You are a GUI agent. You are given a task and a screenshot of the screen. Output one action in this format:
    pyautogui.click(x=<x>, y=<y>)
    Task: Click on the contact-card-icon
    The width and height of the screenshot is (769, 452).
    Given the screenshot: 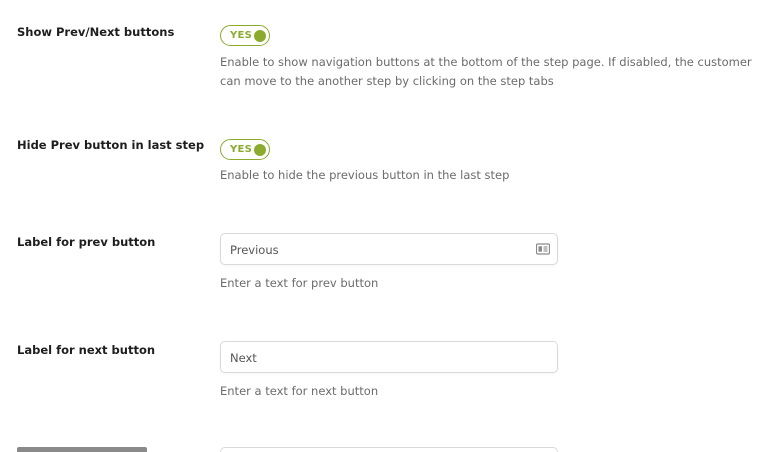 What is the action you would take?
    pyautogui.click(x=543, y=249)
    